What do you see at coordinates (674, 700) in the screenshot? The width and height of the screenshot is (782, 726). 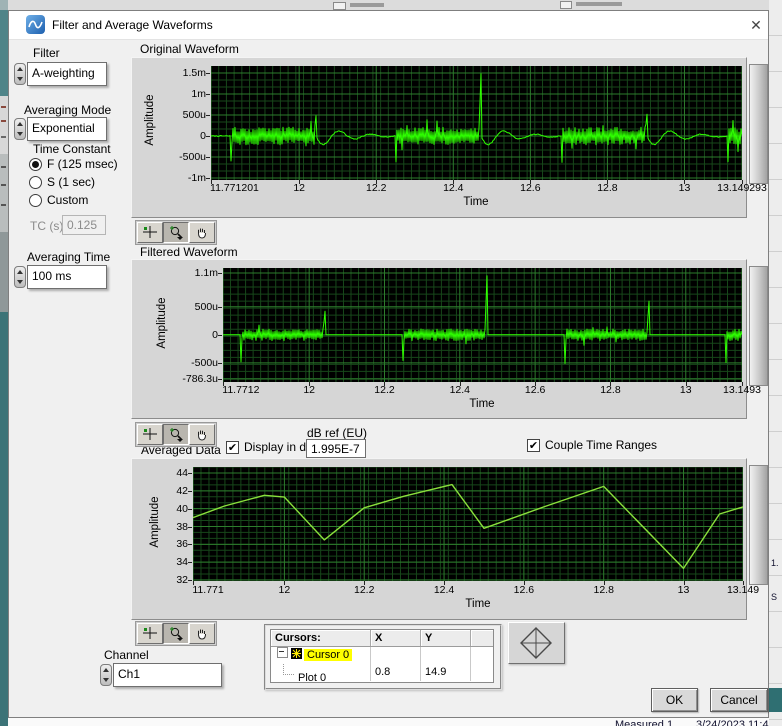 I see `ok-button: OK` at bounding box center [674, 700].